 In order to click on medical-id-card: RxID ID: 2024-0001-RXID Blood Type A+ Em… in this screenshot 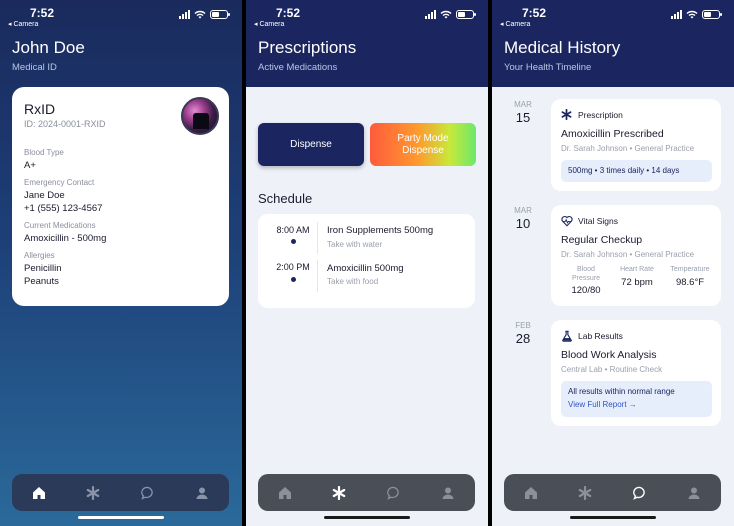, I will do `click(120, 196)`.